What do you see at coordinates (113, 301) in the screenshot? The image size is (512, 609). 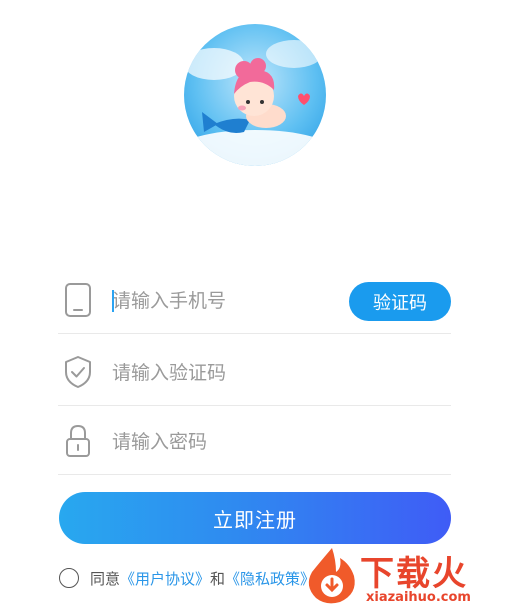 I see `text-cursor` at bounding box center [113, 301].